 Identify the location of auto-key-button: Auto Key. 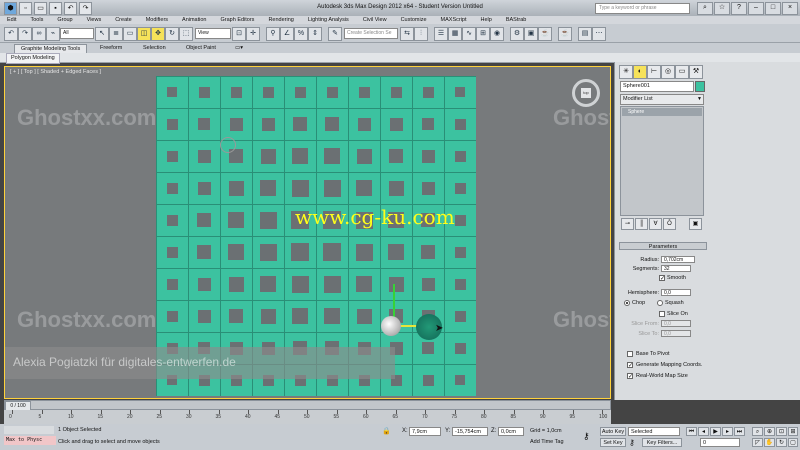
(613, 431).